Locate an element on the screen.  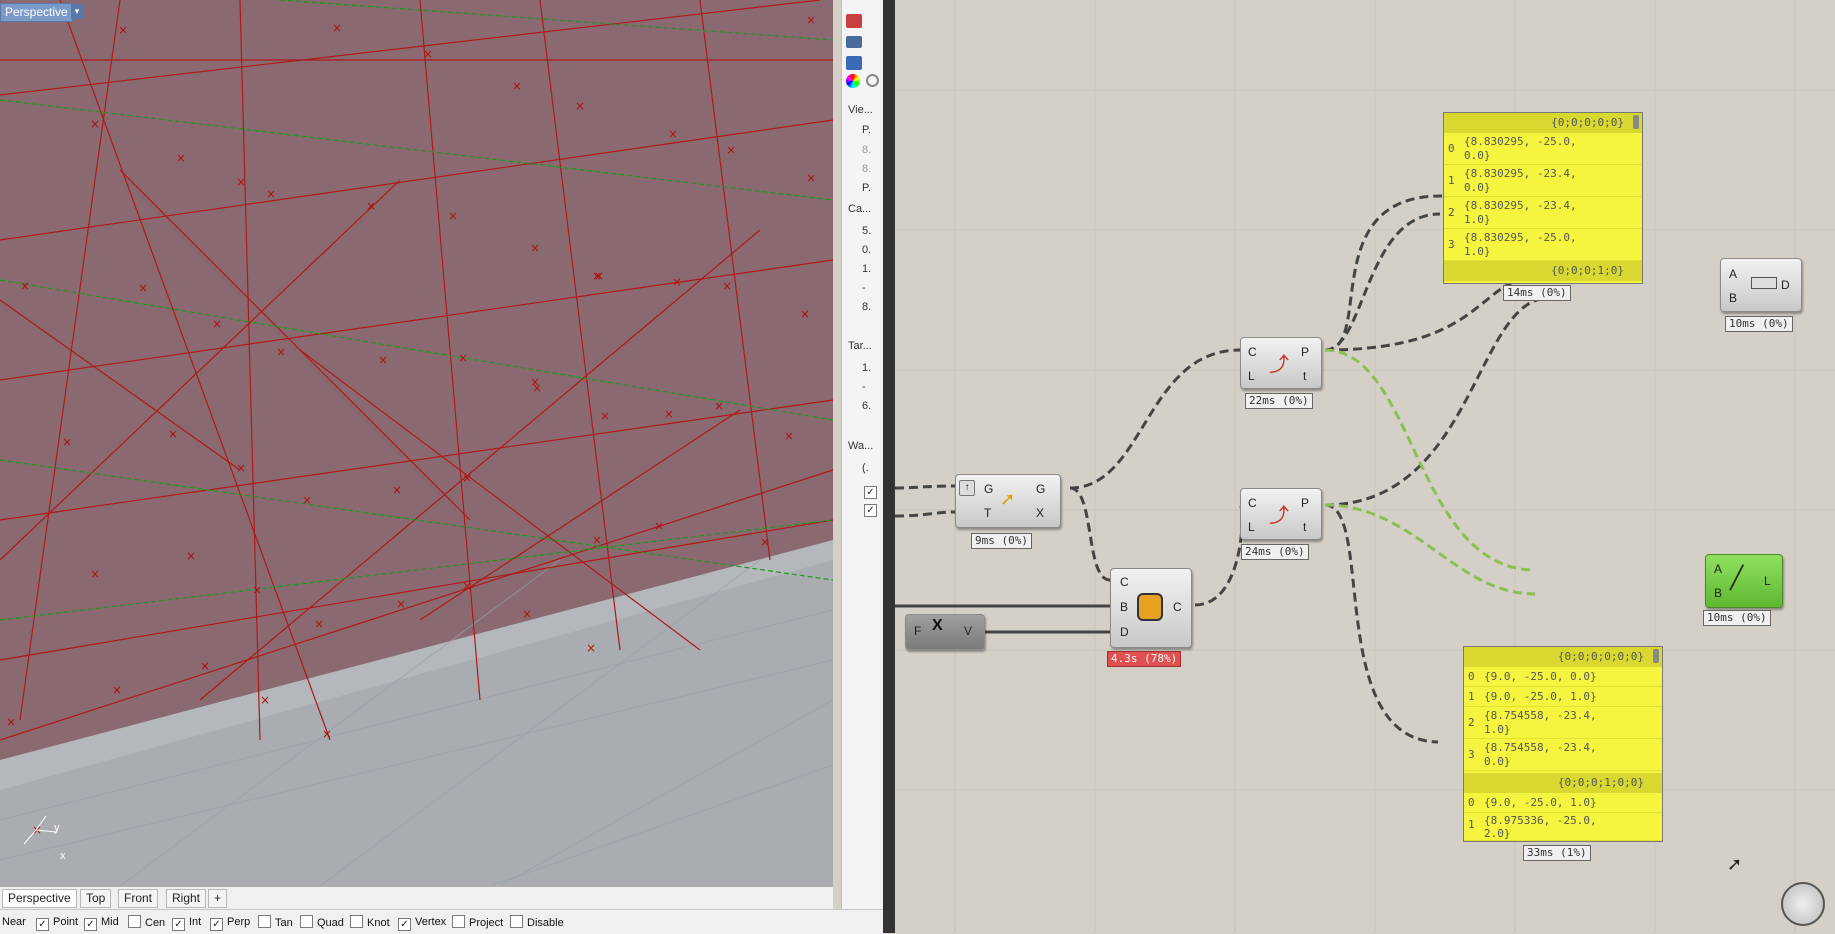
input-f: F is located at coordinates (917, 631).